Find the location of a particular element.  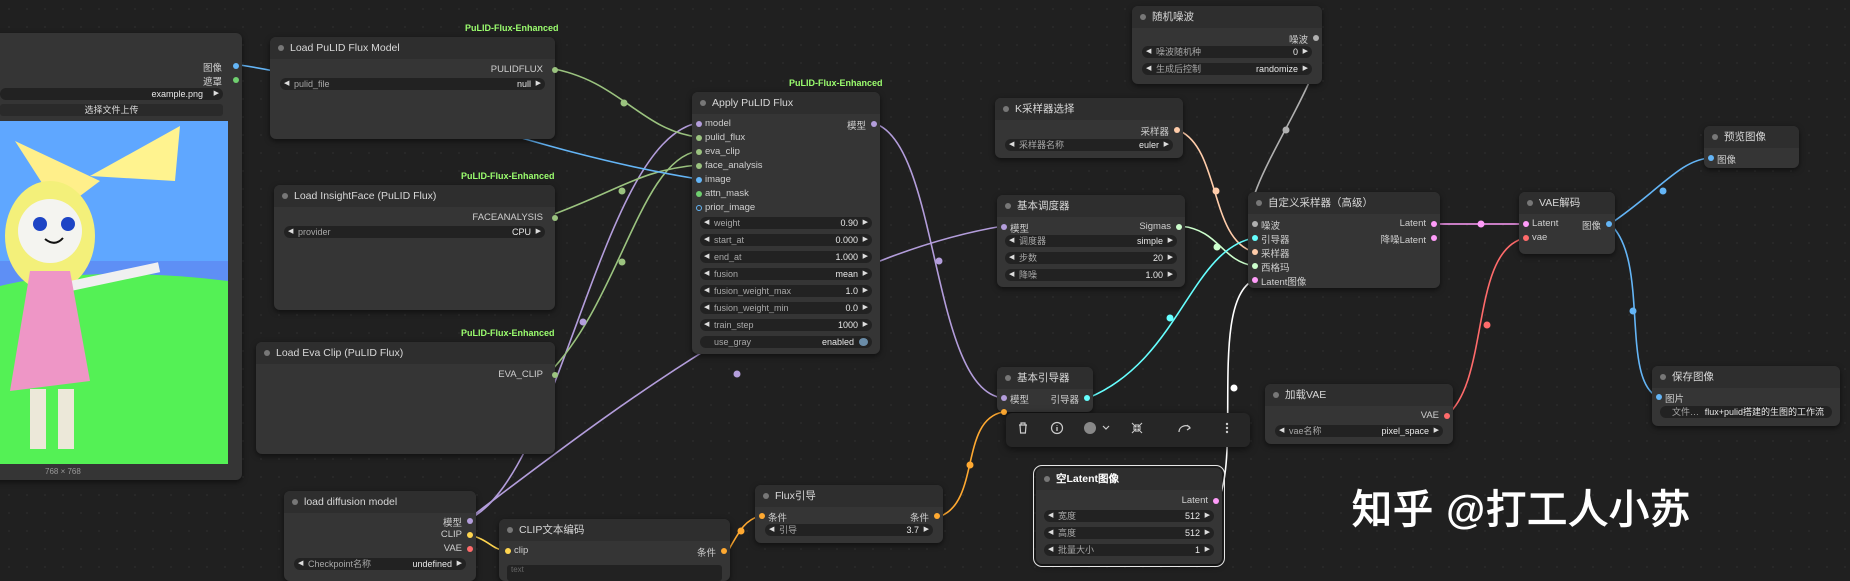

collapse-icon is located at coordinates (1137, 430).